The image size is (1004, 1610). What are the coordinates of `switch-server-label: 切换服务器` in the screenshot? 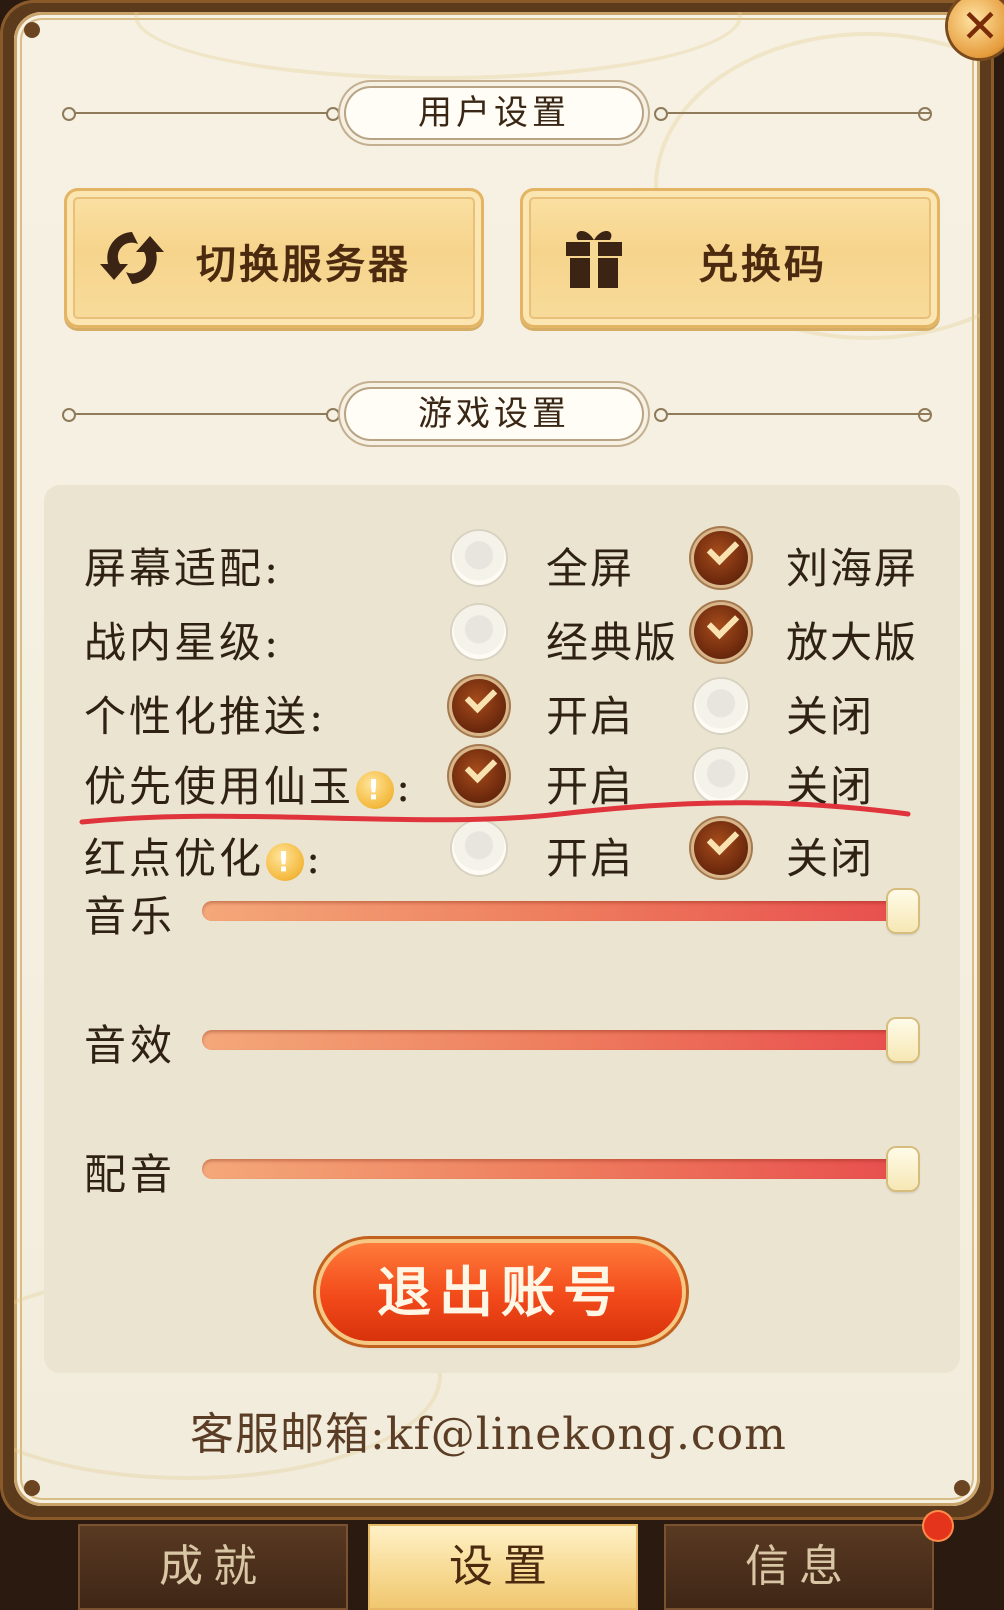 It's located at (303, 264).